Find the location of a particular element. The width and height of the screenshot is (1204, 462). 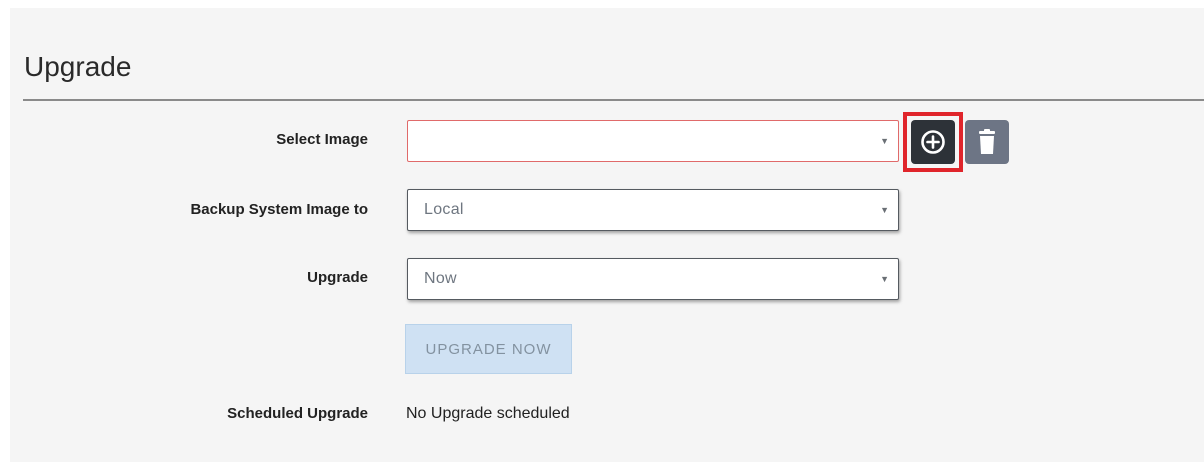

select-image-label: Select Image is located at coordinates (322, 139).